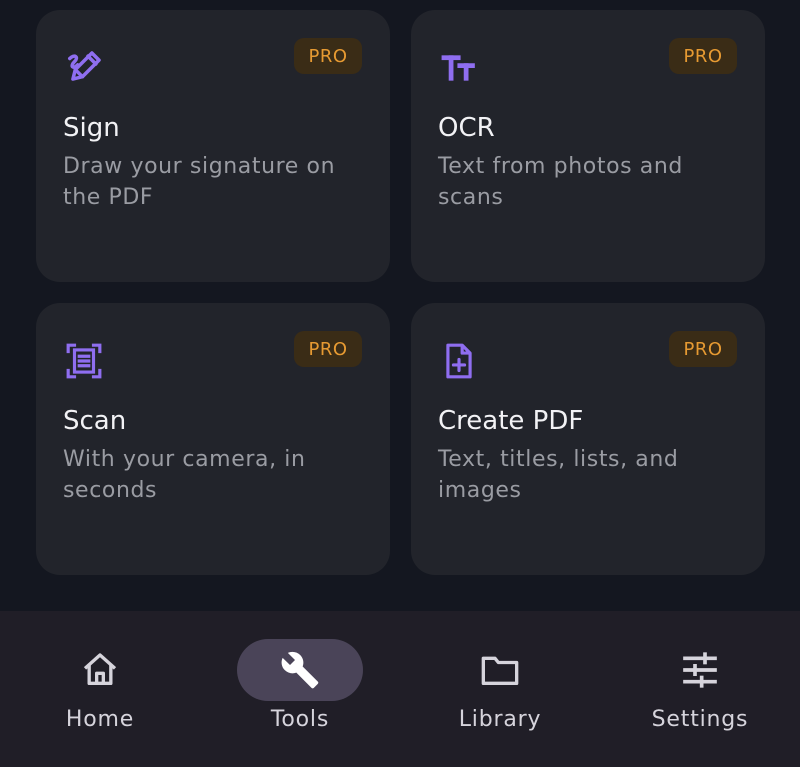  Describe the element at coordinates (184, 475) in the screenshot. I see `tool-description: With your camera, in seconds` at that location.